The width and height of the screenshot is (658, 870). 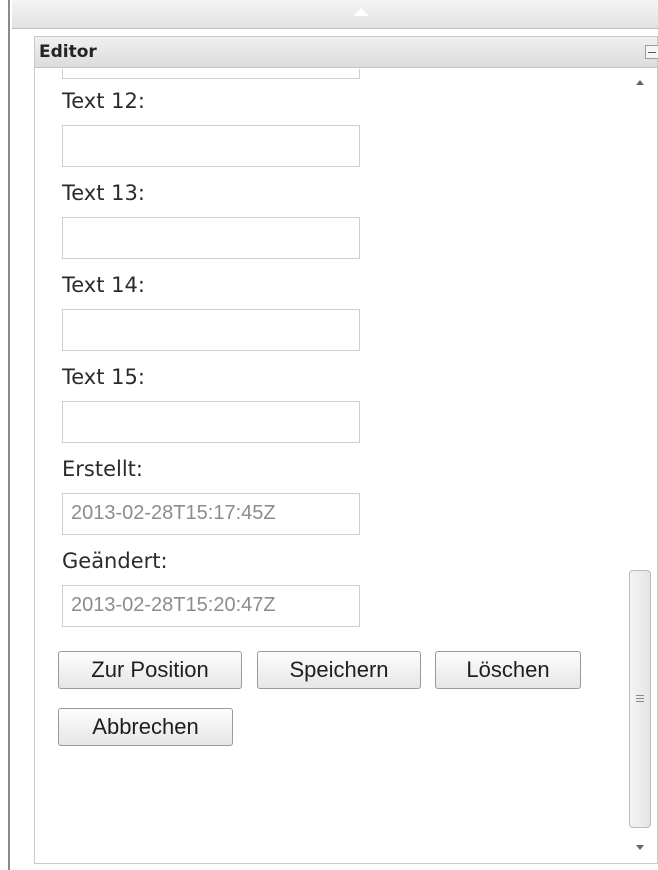 What do you see at coordinates (68, 52) in the screenshot?
I see `panel-title: Editor` at bounding box center [68, 52].